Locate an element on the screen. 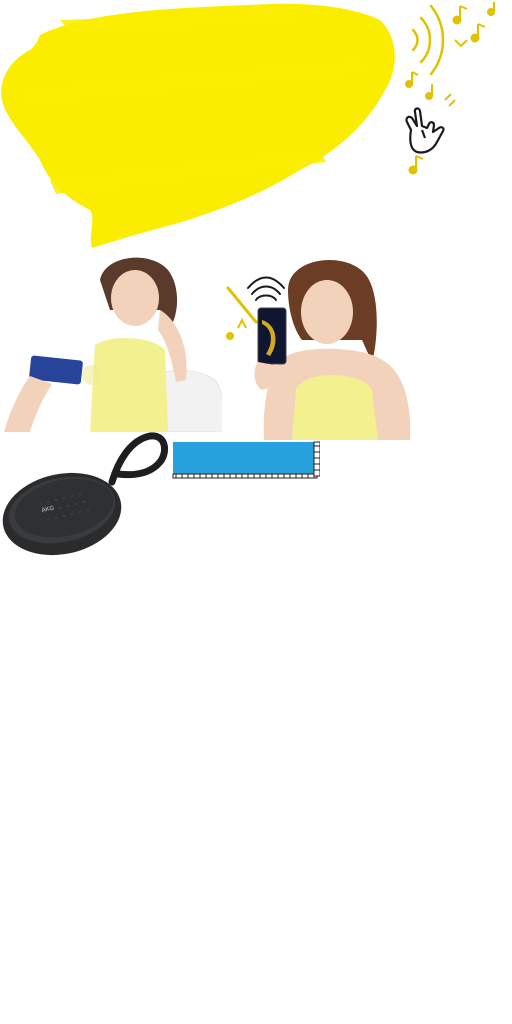 The image size is (512, 1024). bluetooth-speaker-product: AKG is located at coordinates (85, 494).